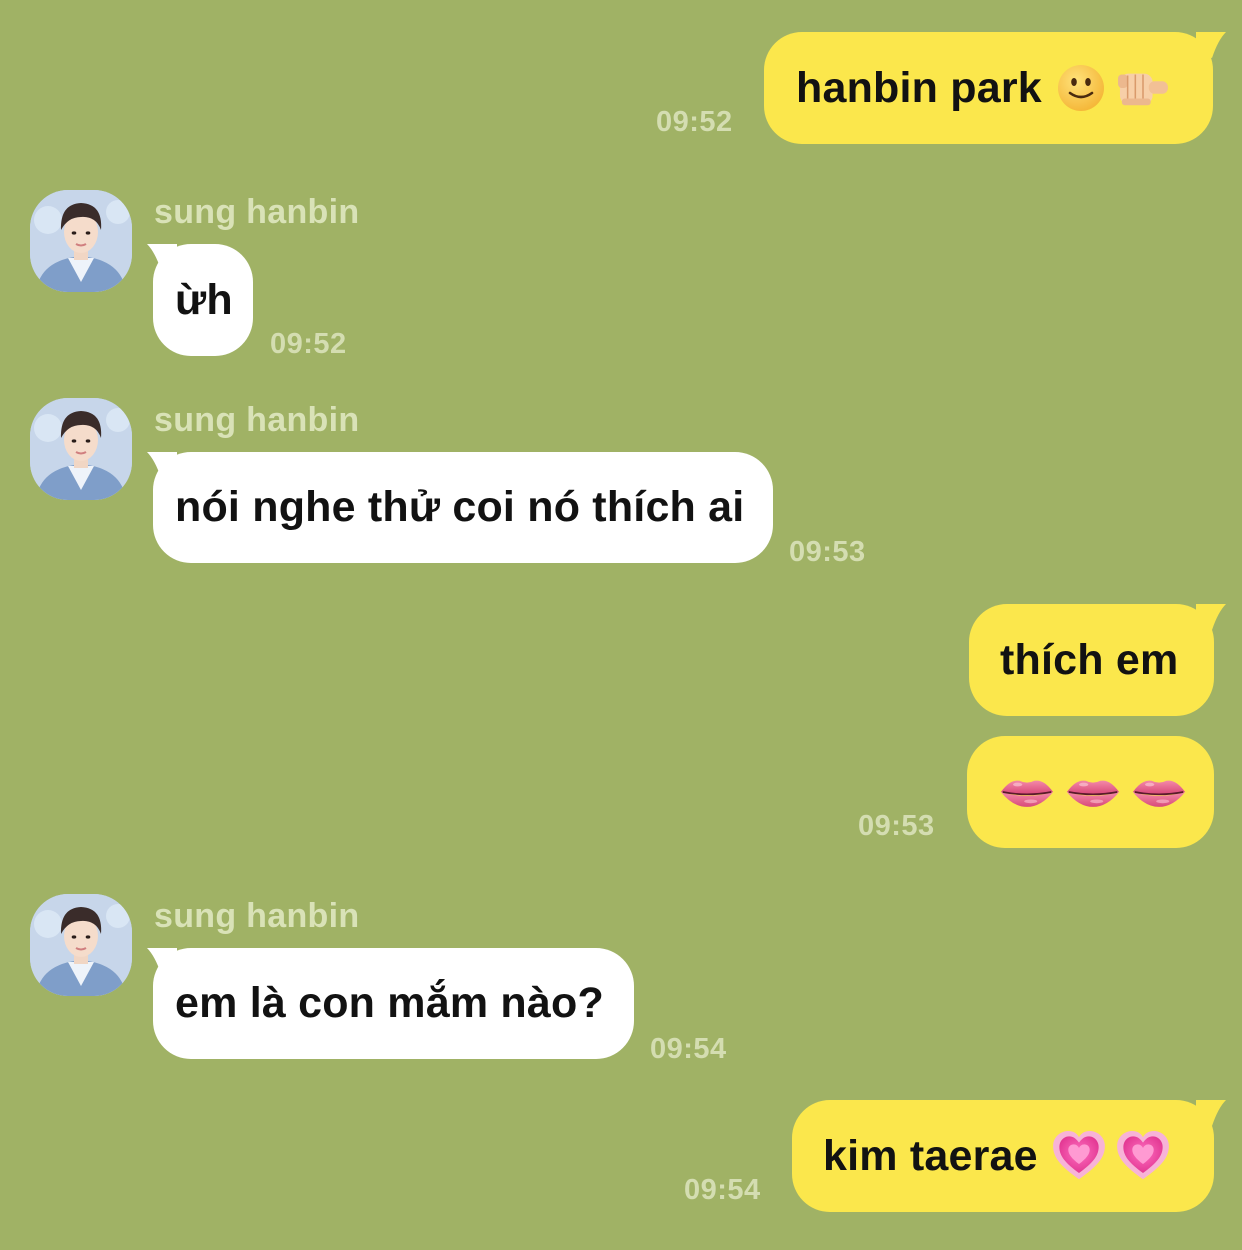 The height and width of the screenshot is (1250, 1242). Describe the element at coordinates (930, 1155) in the screenshot. I see `message-text: kim taerae` at that location.